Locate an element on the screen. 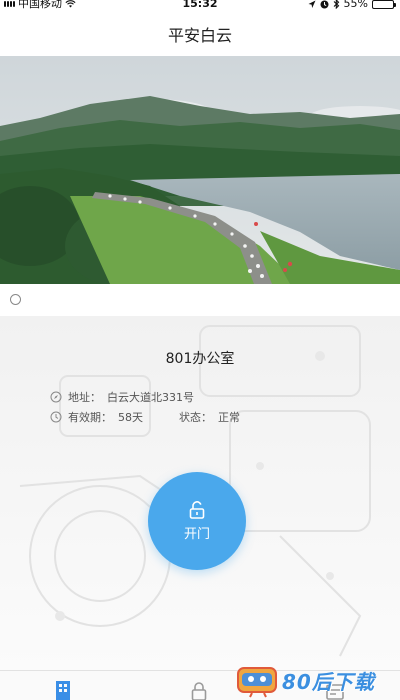 The height and width of the screenshot is (700, 400). lock-icon is located at coordinates (199, 689).